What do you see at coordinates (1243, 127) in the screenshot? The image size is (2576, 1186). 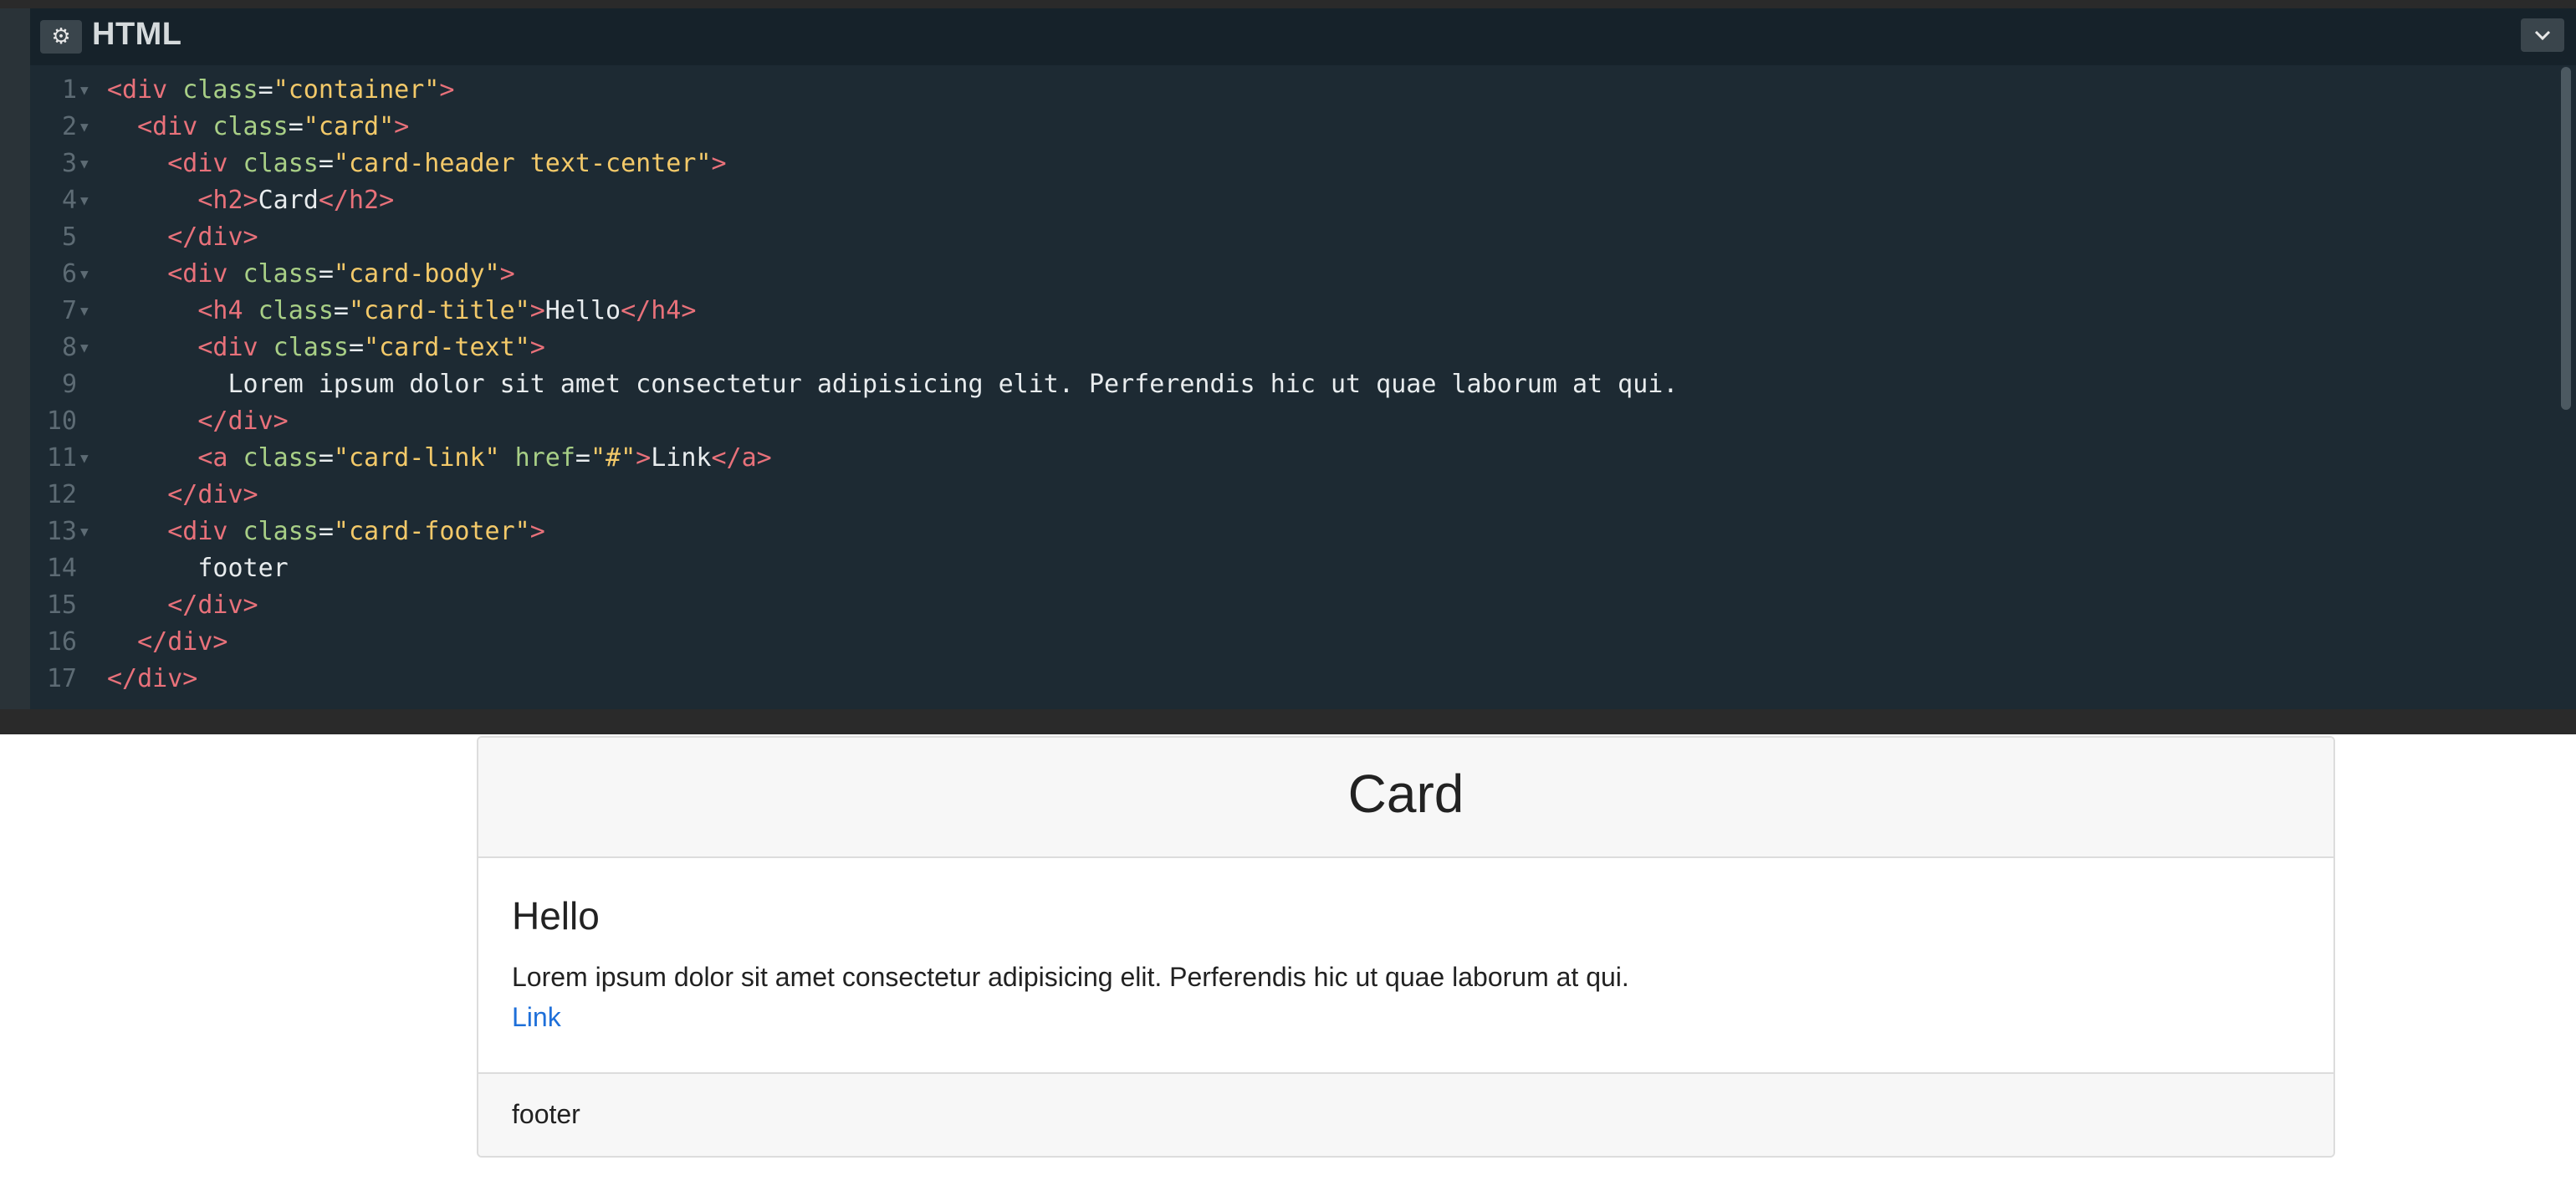 I see `code-line: 2 ▼ <div class="card">` at bounding box center [1243, 127].